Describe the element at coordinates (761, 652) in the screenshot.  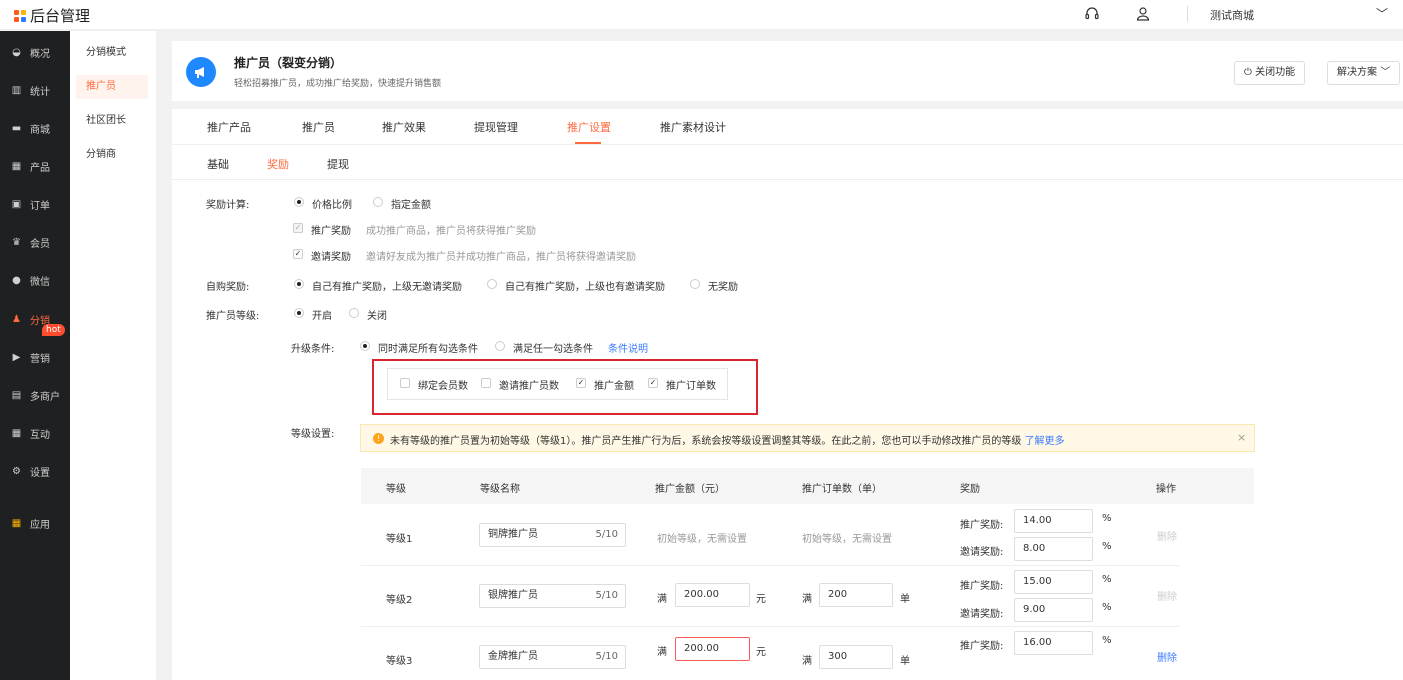
I see `row3-amount-unit: 元` at that location.